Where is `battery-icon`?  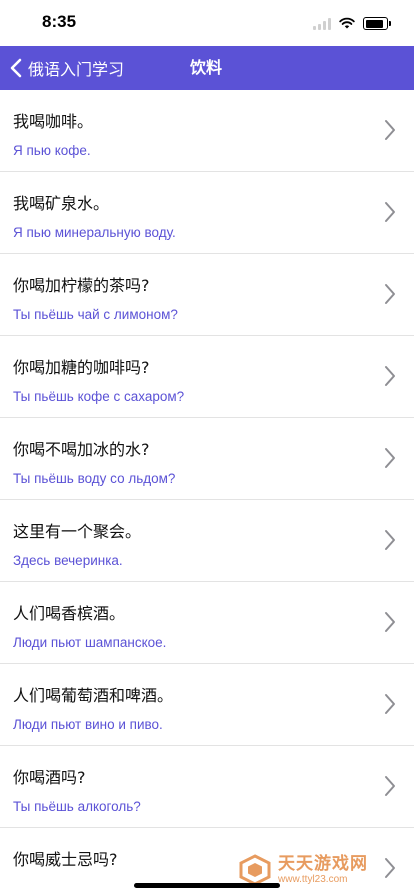
battery-icon is located at coordinates (377, 23).